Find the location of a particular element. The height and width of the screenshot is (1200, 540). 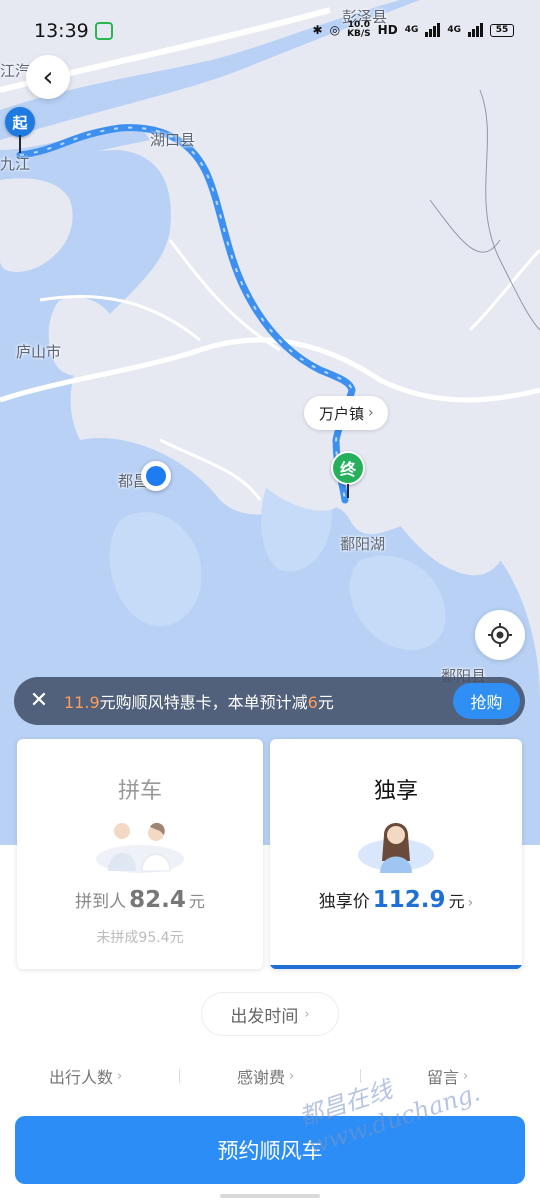

thanks-fee-label: 感谢费 is located at coordinates (261, 1077).